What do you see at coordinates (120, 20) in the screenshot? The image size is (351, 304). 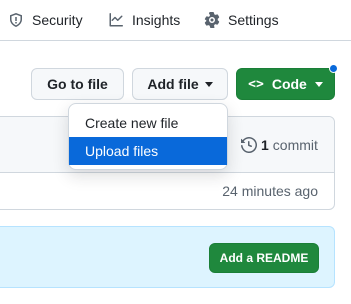 I see `graph-icon` at bounding box center [120, 20].